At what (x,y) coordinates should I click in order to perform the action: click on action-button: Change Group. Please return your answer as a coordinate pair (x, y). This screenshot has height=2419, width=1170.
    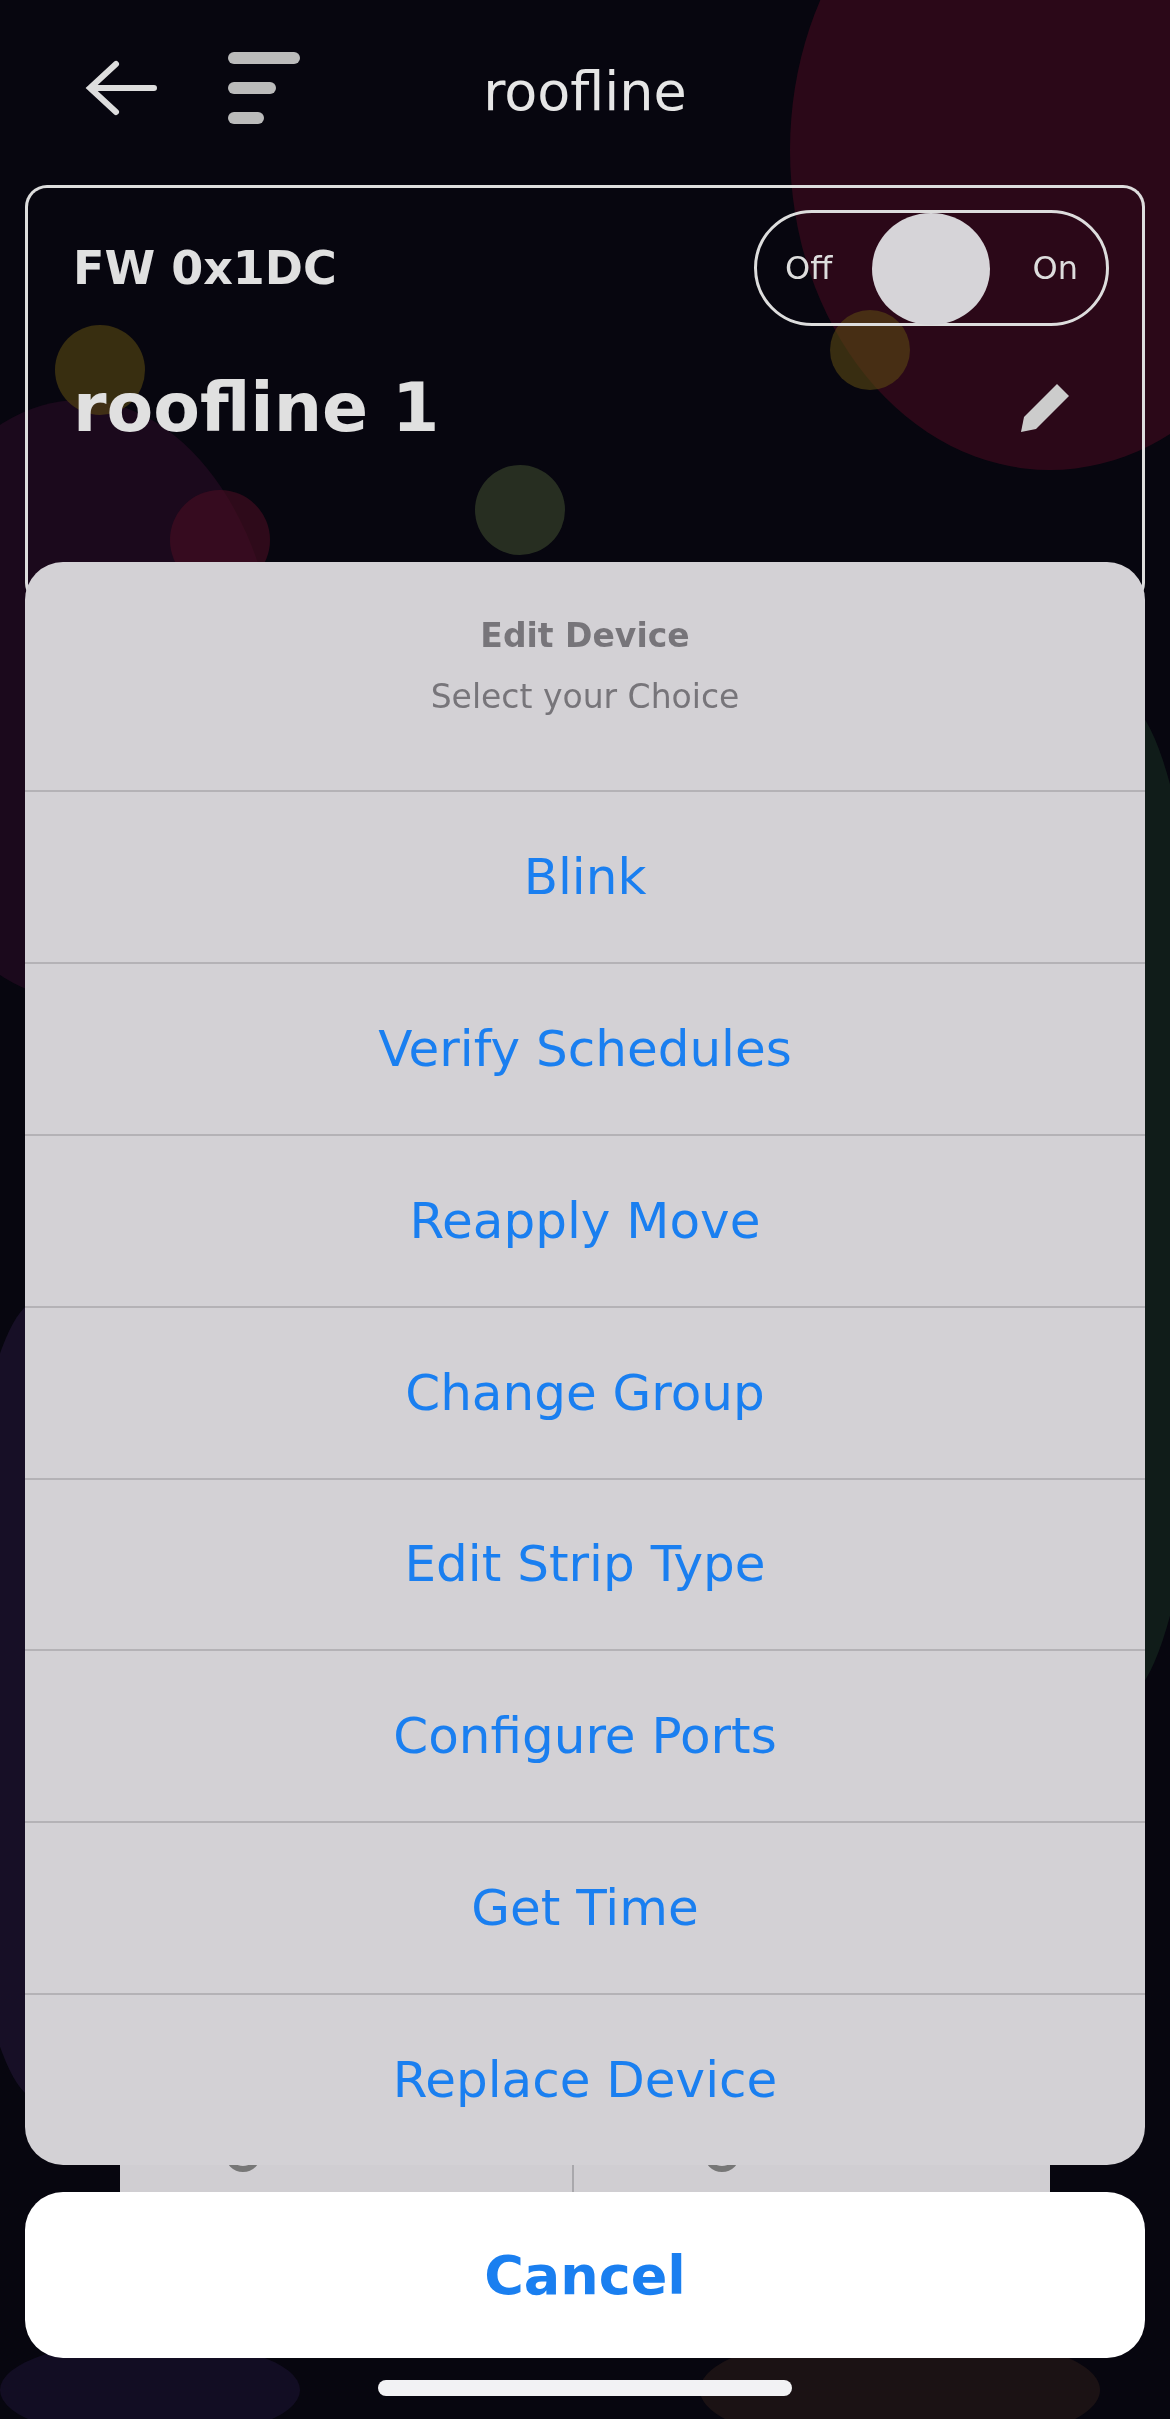
    Looking at the image, I should click on (585, 1393).